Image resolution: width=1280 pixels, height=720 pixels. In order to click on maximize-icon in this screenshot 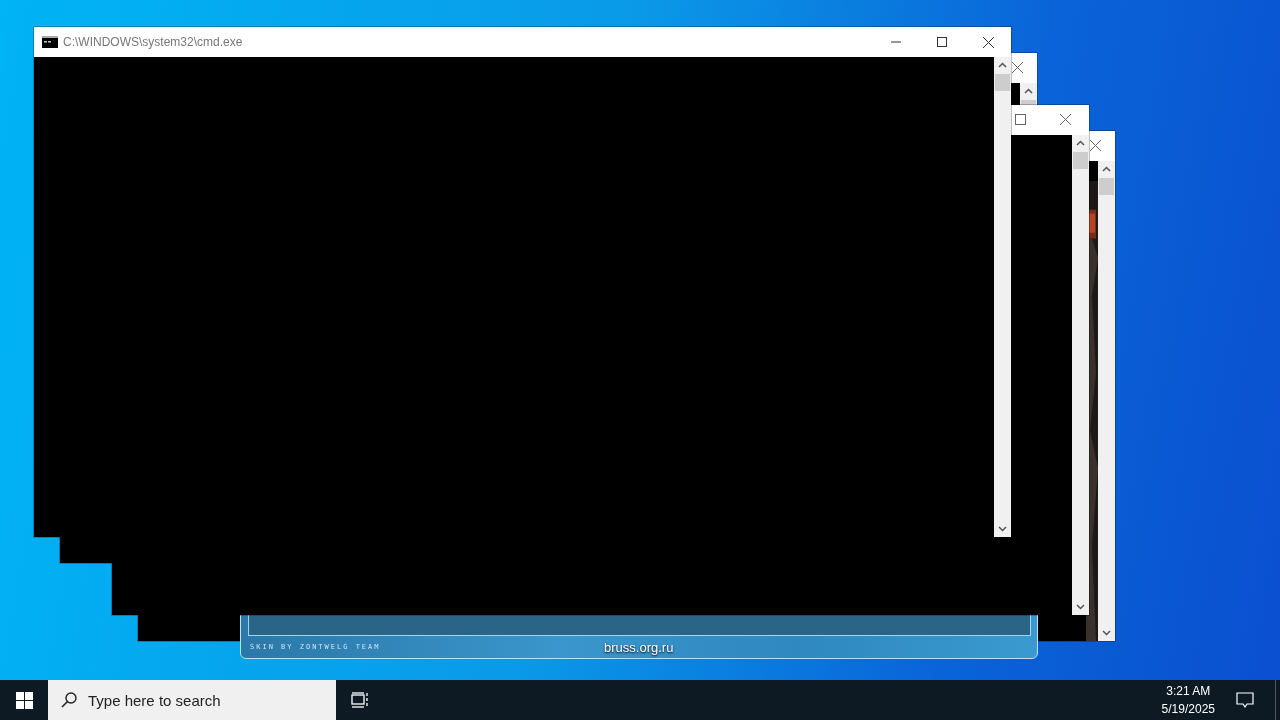, I will do `click(942, 42)`.